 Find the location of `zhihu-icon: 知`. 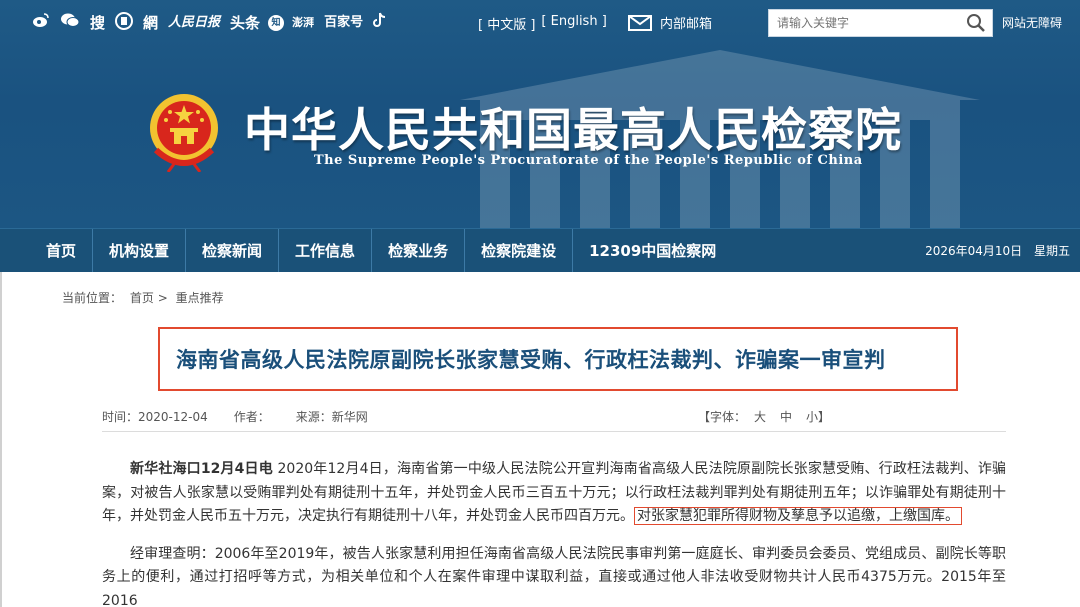

zhihu-icon: 知 is located at coordinates (276, 23).